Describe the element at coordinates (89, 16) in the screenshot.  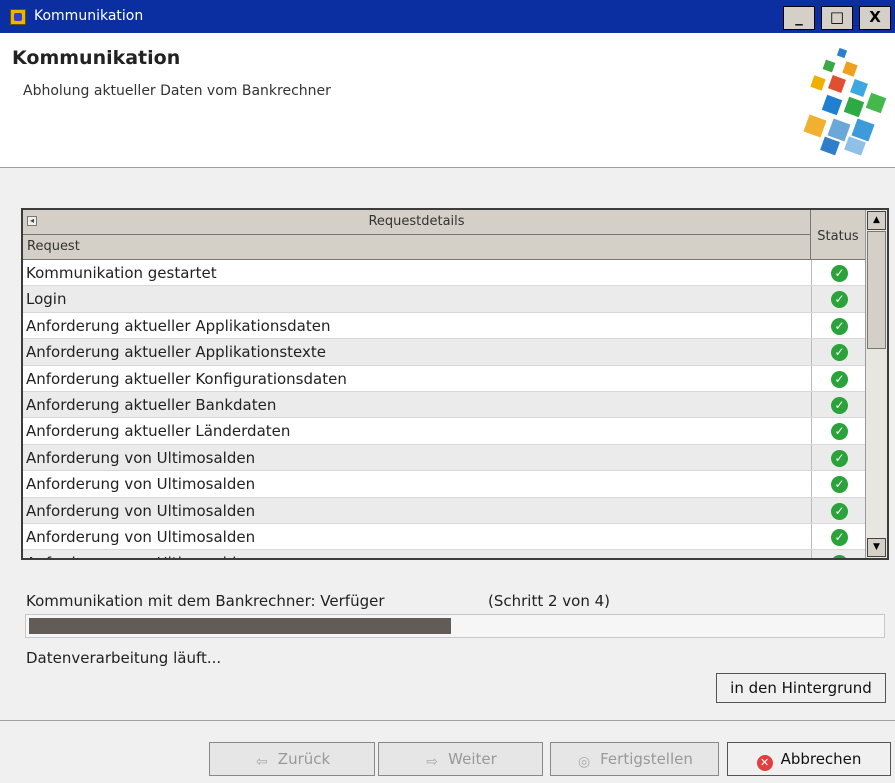
I see `window-title: Kommunikation` at that location.